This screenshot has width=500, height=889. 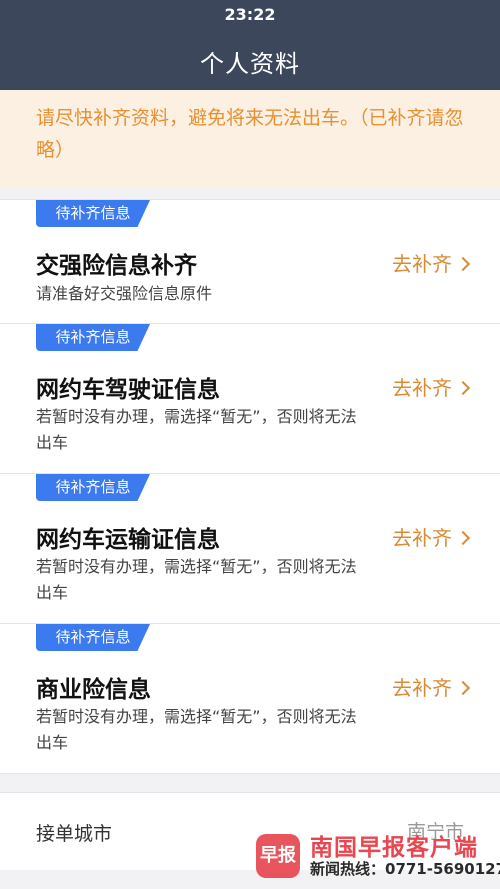 What do you see at coordinates (128, 390) in the screenshot?
I see `card-title: 网约车驾驶证信息` at bounding box center [128, 390].